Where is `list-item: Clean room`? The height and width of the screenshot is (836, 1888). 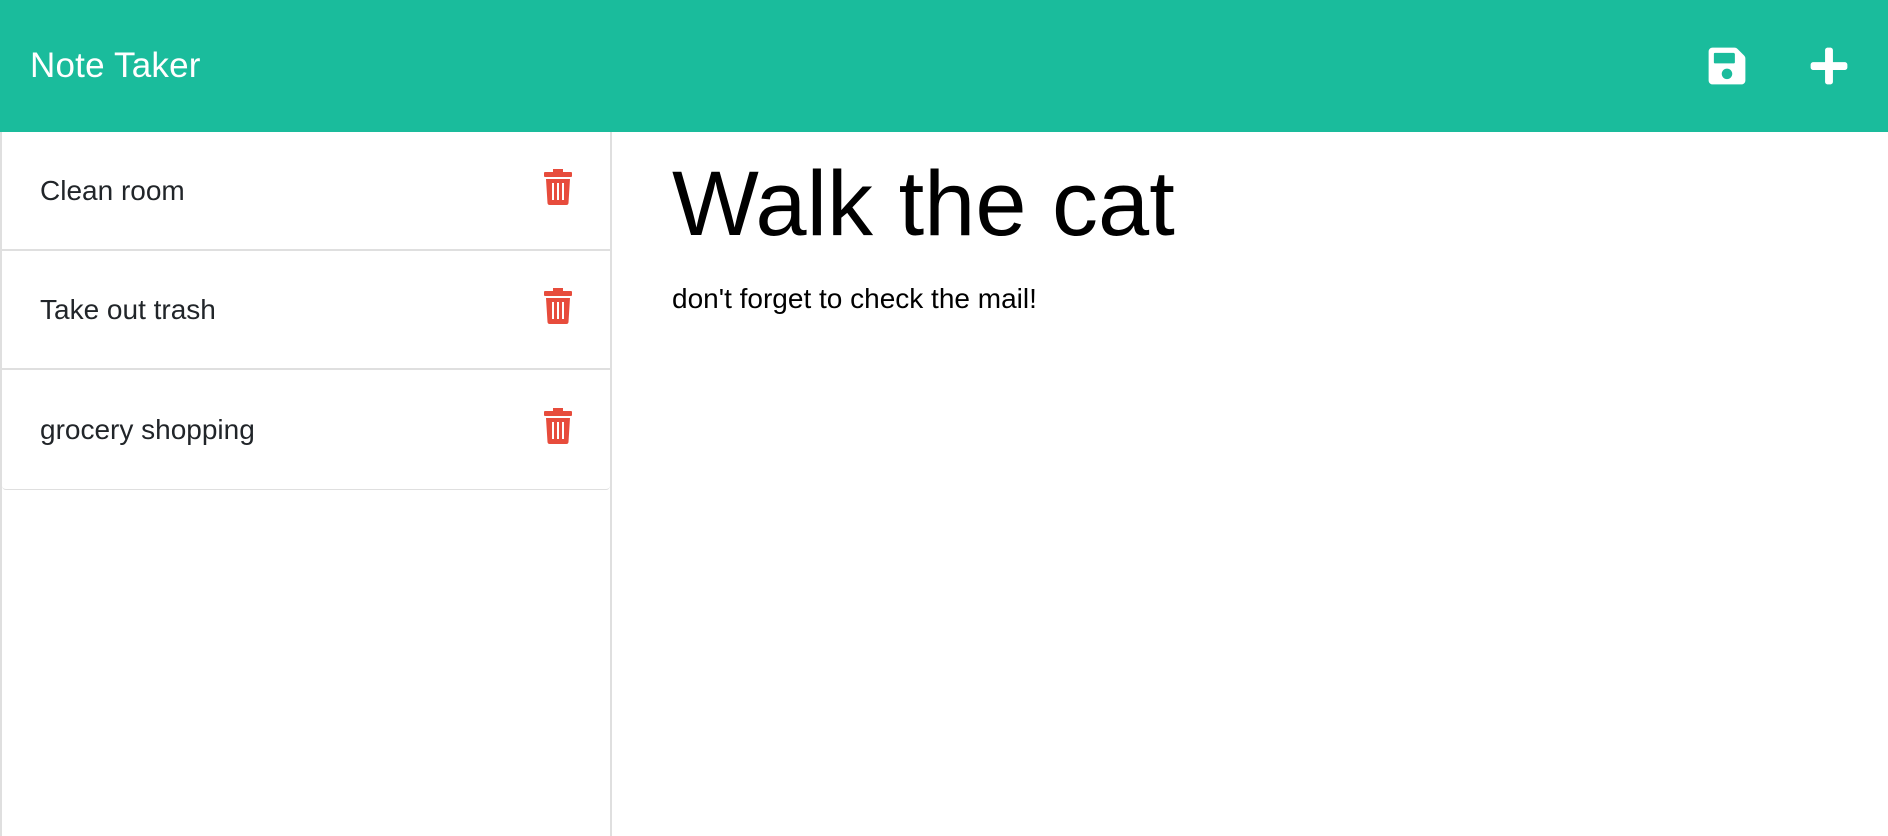 list-item: Clean room is located at coordinates (306, 191).